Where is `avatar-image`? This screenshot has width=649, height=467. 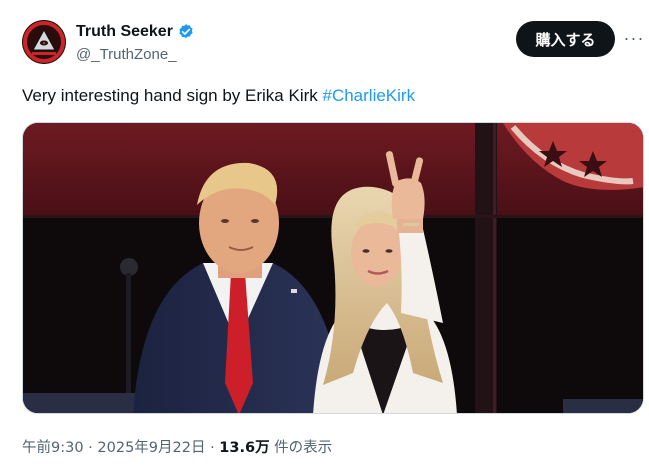 avatar-image is located at coordinates (44, 42).